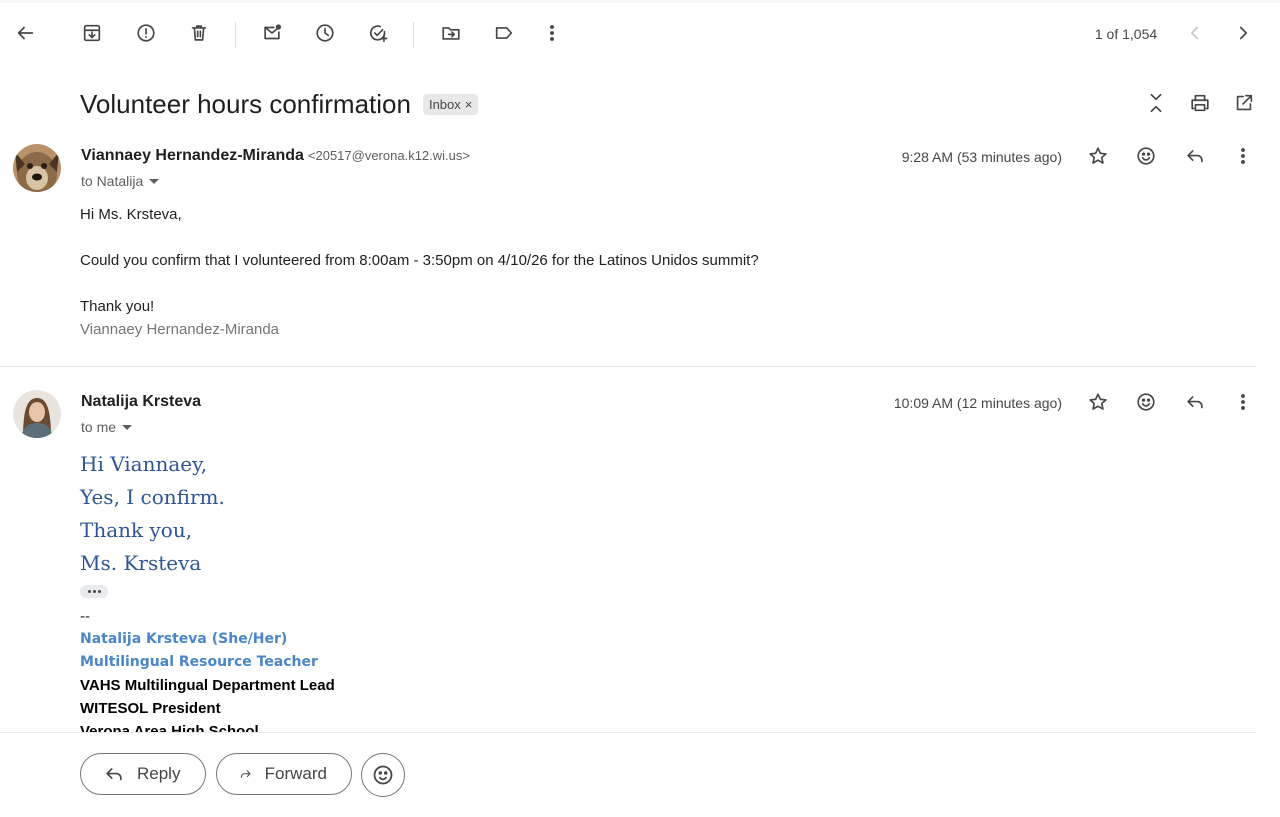  I want to click on delete-button, so click(199, 33).